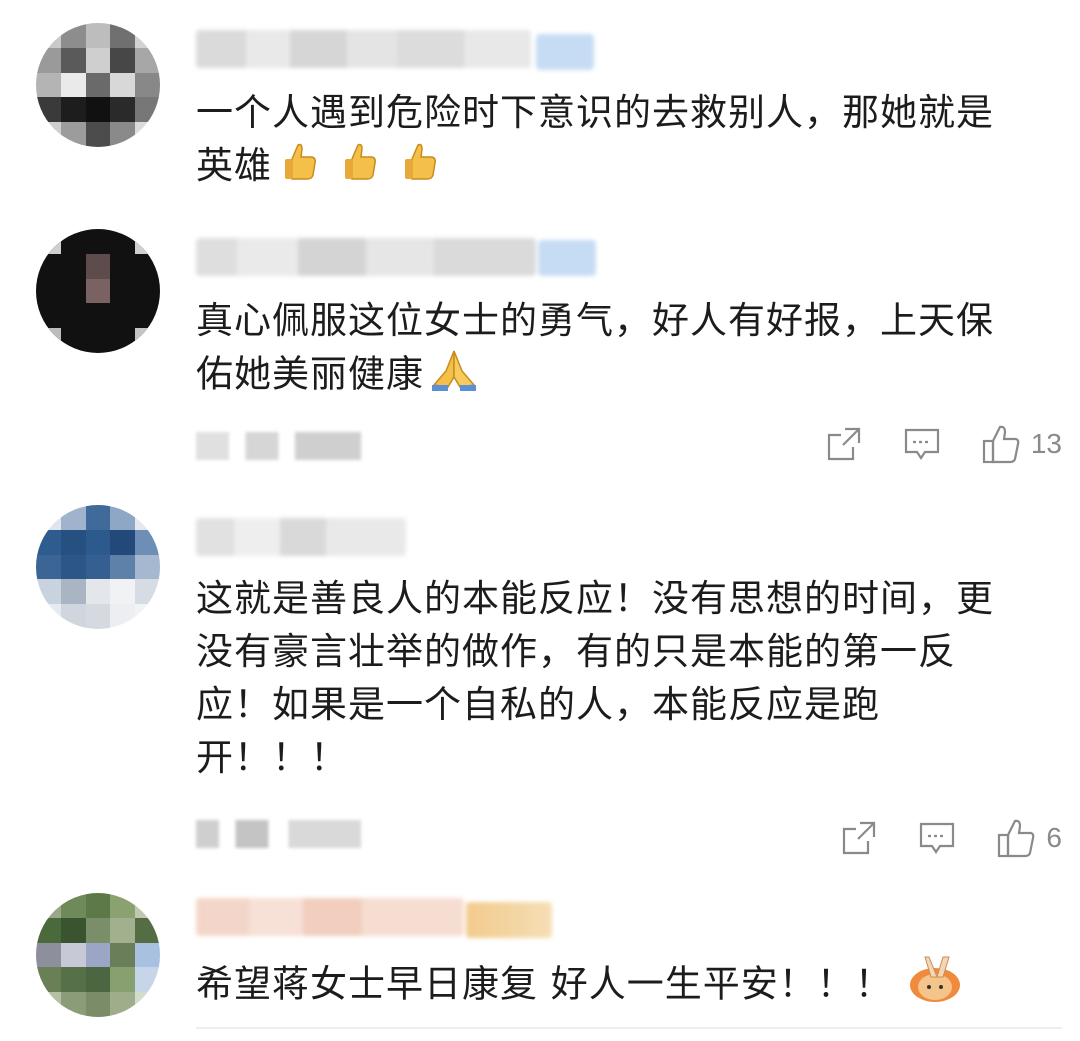  I want to click on like-count: 13, so click(1046, 443).